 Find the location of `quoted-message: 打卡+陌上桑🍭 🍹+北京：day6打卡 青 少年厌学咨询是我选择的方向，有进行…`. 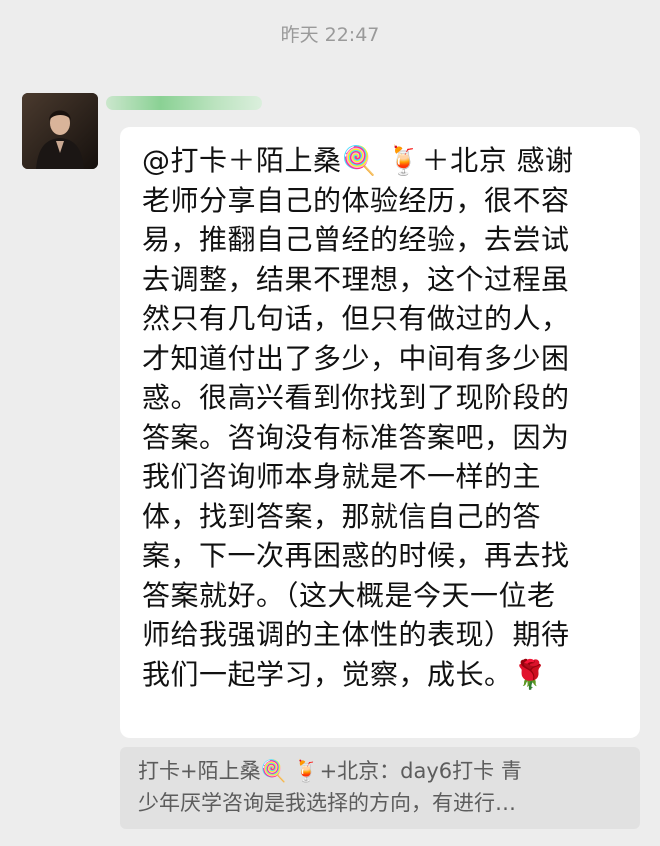

quoted-message: 打卡+陌上桑🍭 🍹+北京：day6打卡 青 少年厌学咨询是我选择的方向，有进行… is located at coordinates (380, 788).